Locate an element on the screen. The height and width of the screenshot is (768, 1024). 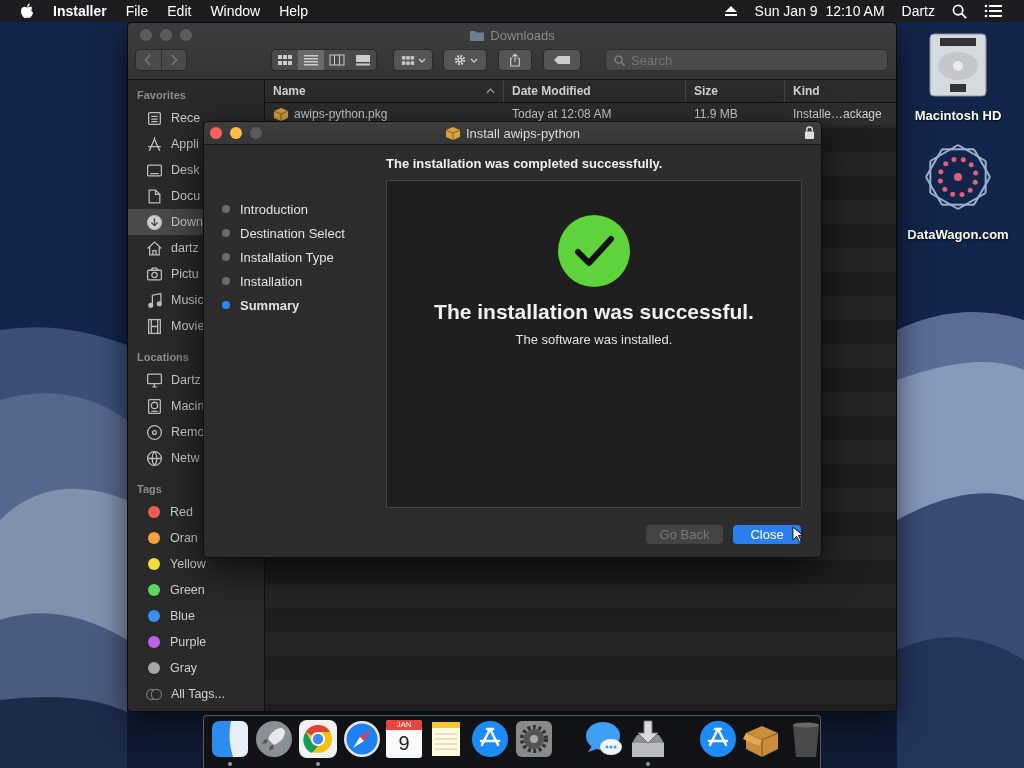
share-button is located at coordinates (515, 60).